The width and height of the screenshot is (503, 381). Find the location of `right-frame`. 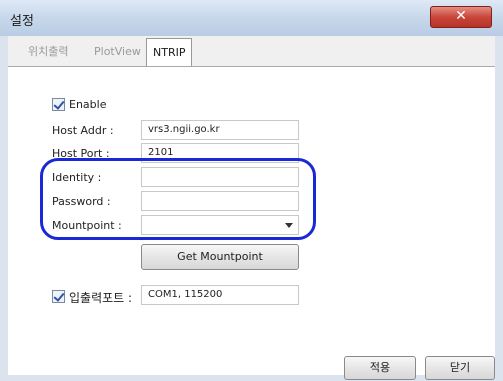

right-frame is located at coordinates (499, 208).